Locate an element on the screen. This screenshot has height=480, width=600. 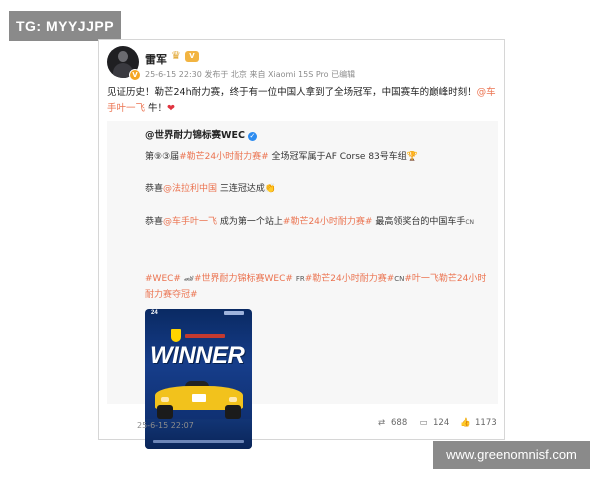
comment-count: 124 is located at coordinates (441, 423).